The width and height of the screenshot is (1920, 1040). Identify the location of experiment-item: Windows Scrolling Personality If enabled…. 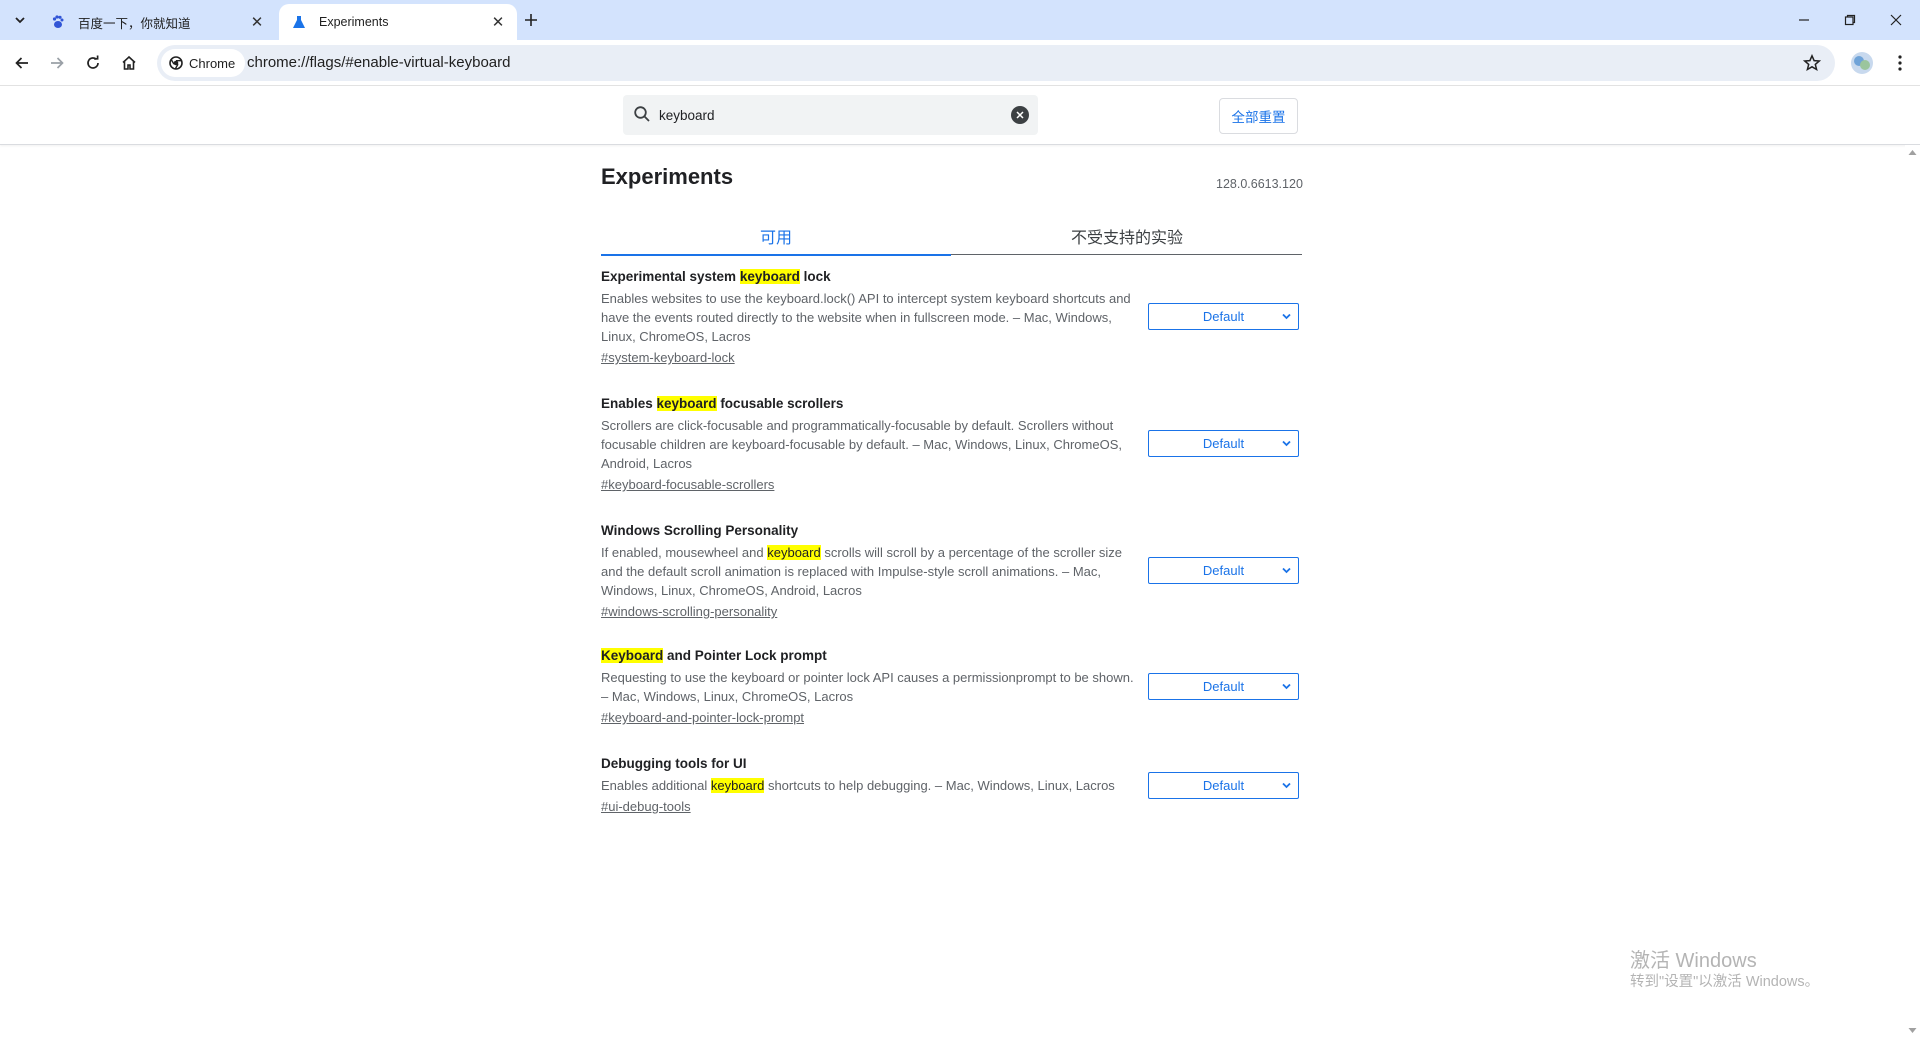
(951, 571).